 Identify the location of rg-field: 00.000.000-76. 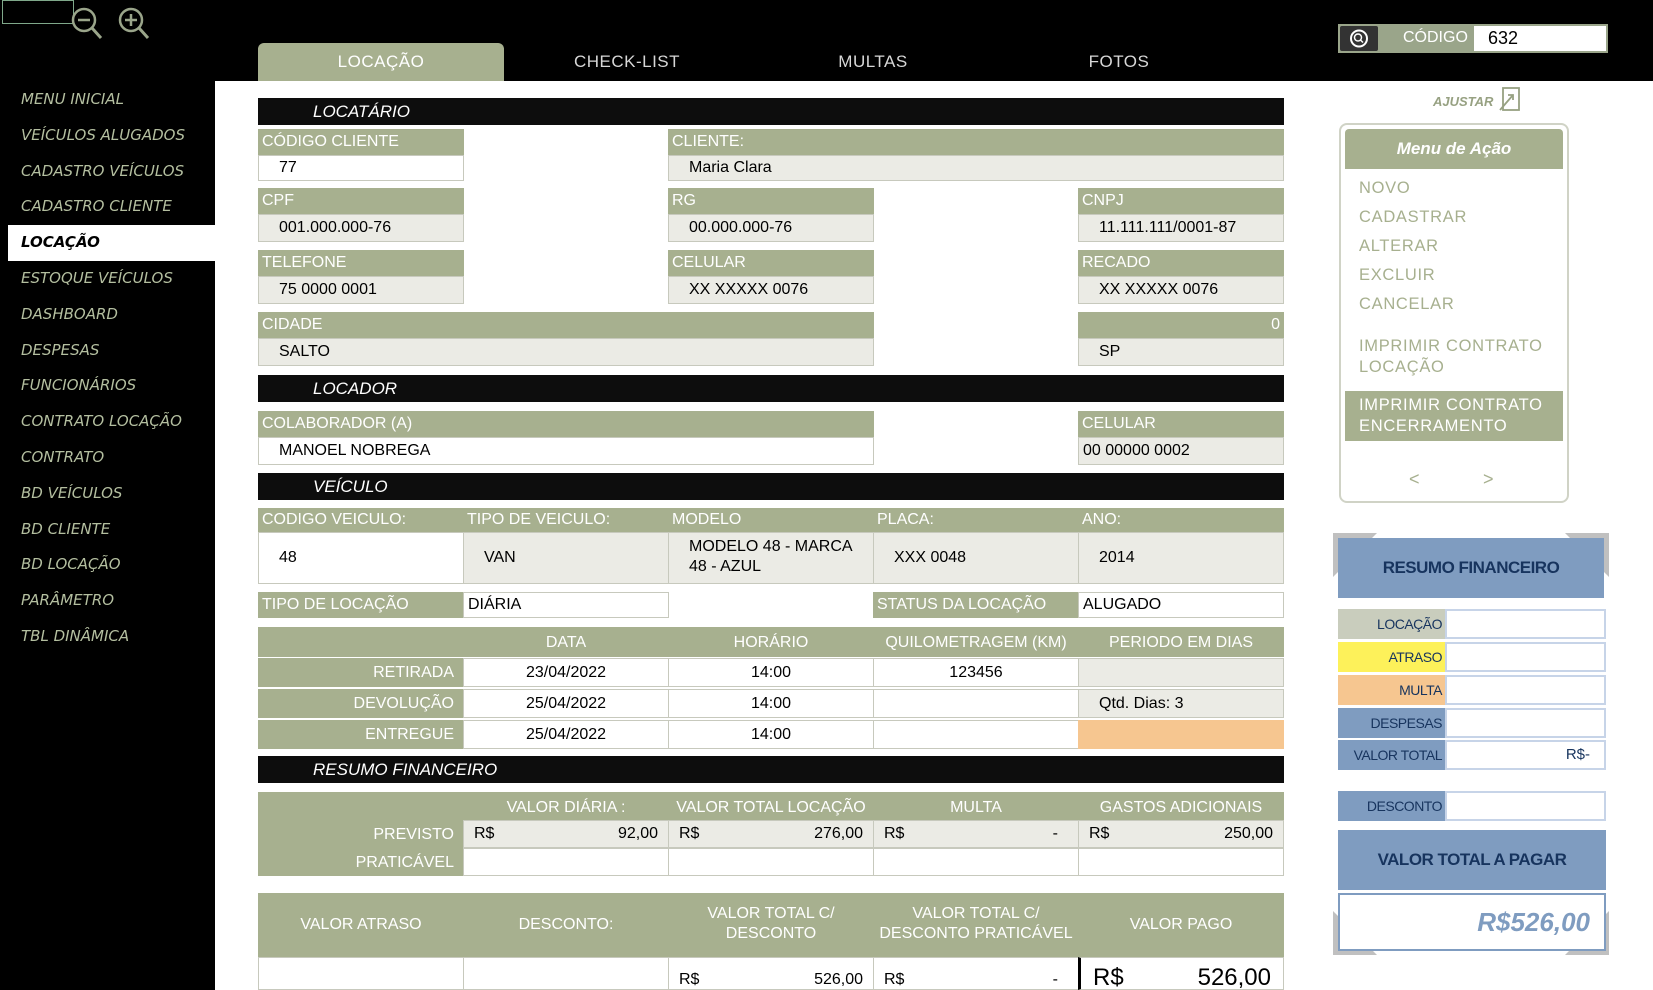
(771, 228).